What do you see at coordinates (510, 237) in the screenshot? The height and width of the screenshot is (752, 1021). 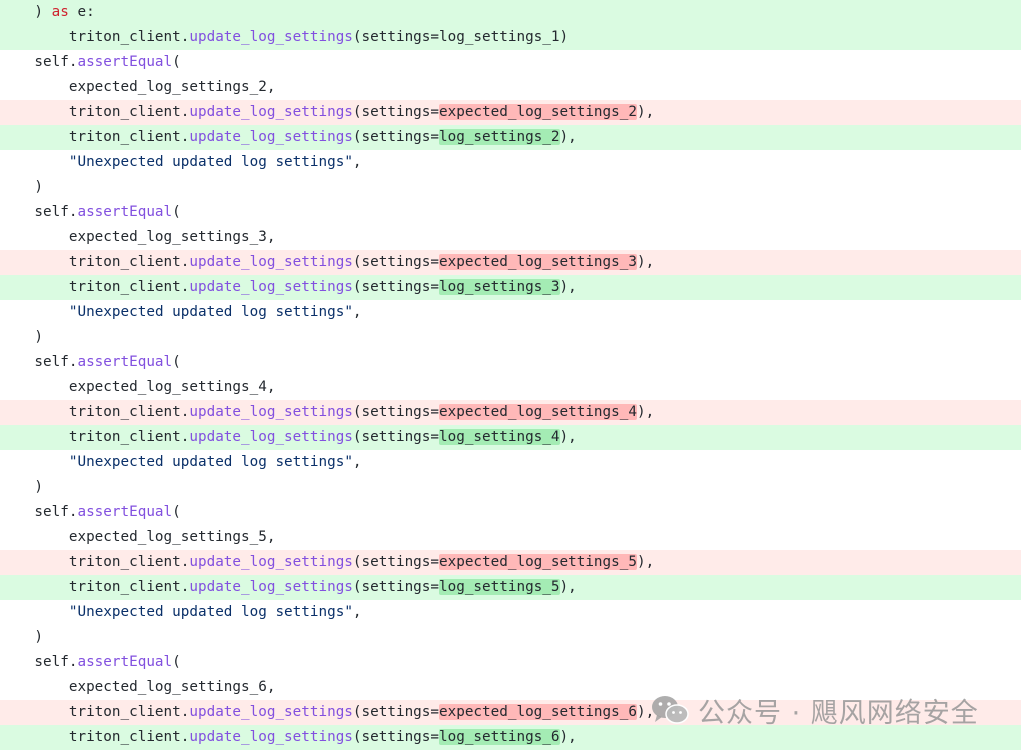 I see `diff-line-context: expected_log_settings_3,` at bounding box center [510, 237].